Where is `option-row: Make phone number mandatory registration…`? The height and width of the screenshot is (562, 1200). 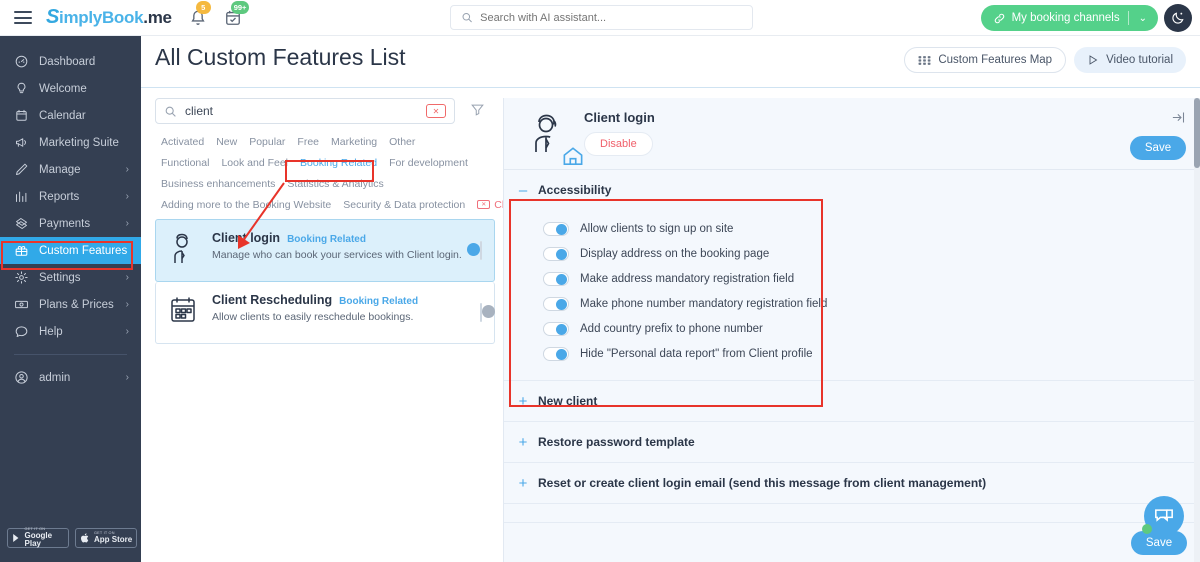 option-row: Make phone number mandatory registration… is located at coordinates (852, 303).